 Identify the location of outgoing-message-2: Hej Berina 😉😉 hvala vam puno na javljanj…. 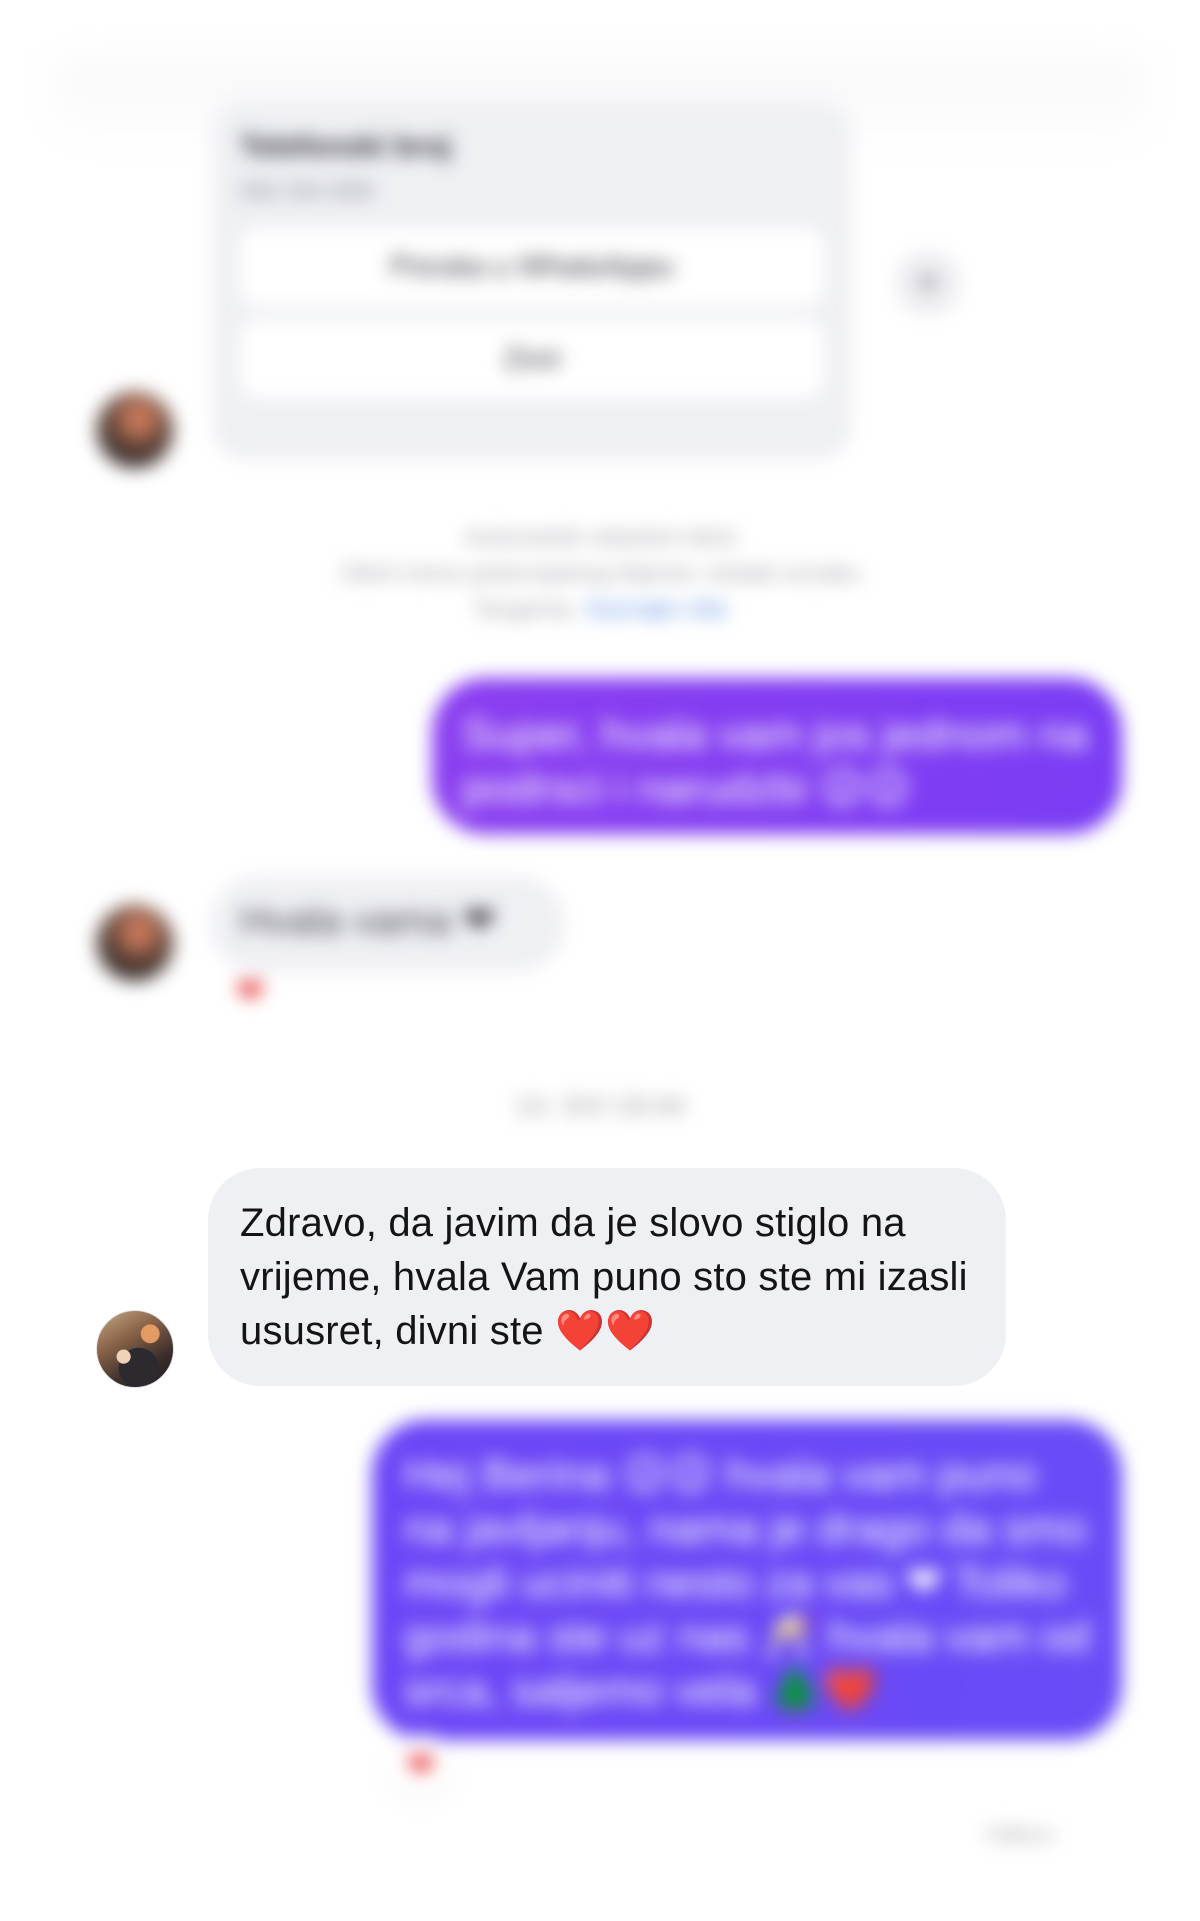
(747, 1580).